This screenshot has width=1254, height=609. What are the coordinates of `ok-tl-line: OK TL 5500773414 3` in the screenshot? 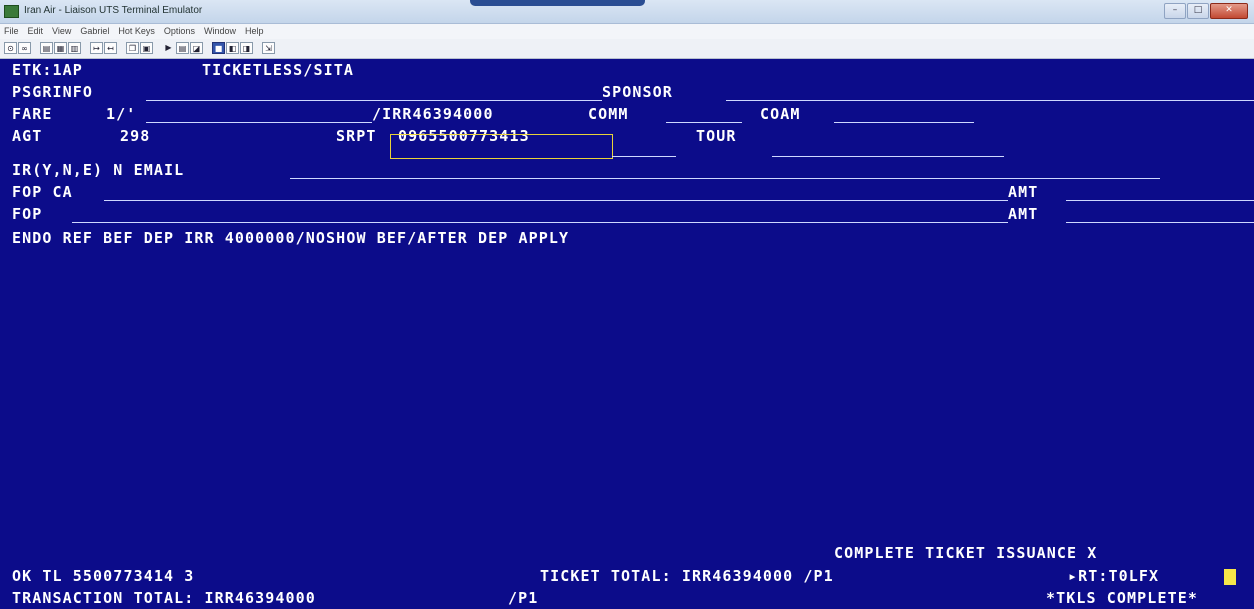 It's located at (103, 576).